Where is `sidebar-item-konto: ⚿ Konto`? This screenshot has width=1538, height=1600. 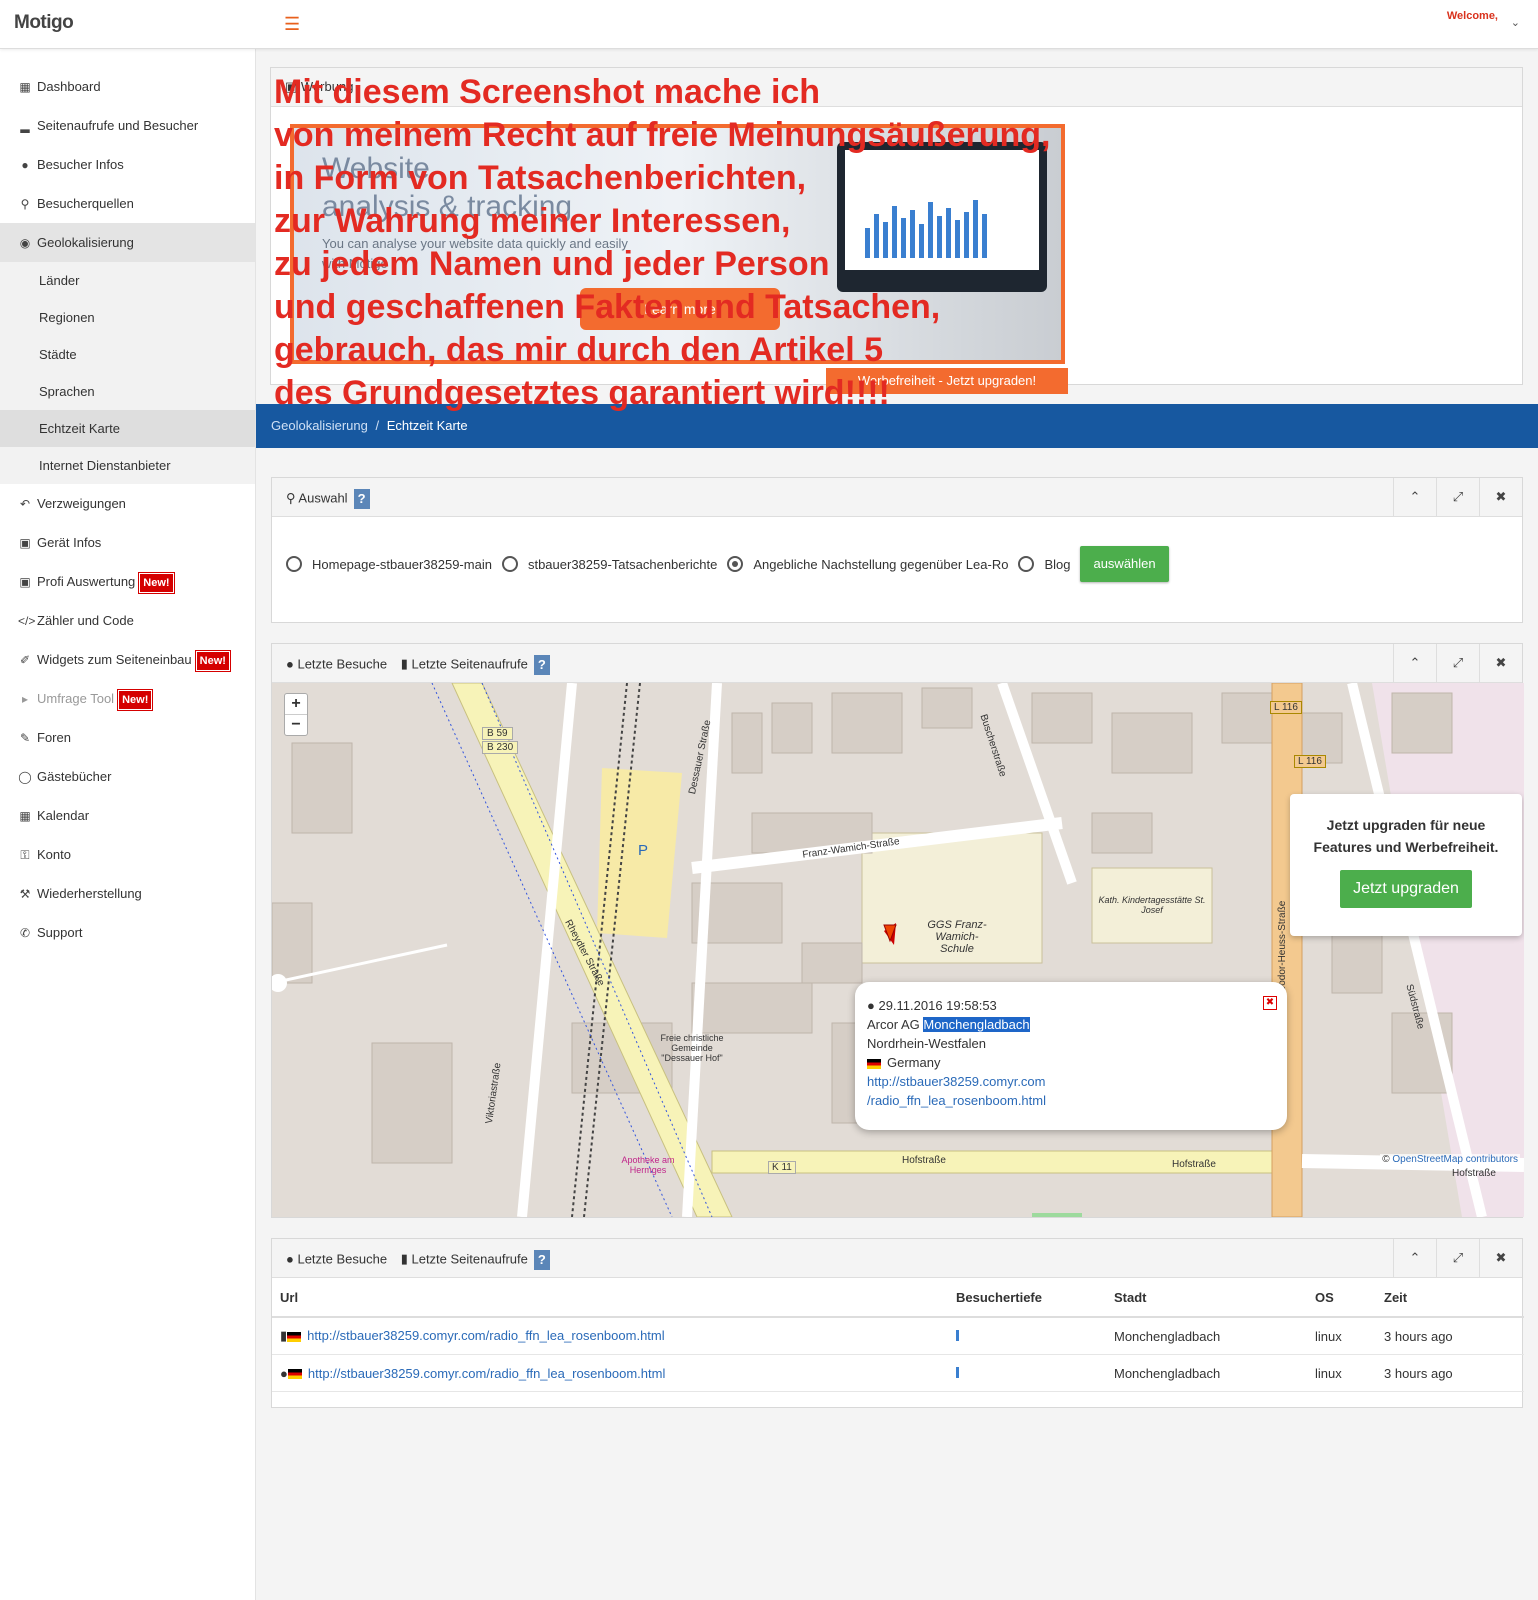
sidebar-item-konto: ⚿ Konto is located at coordinates (127, 854).